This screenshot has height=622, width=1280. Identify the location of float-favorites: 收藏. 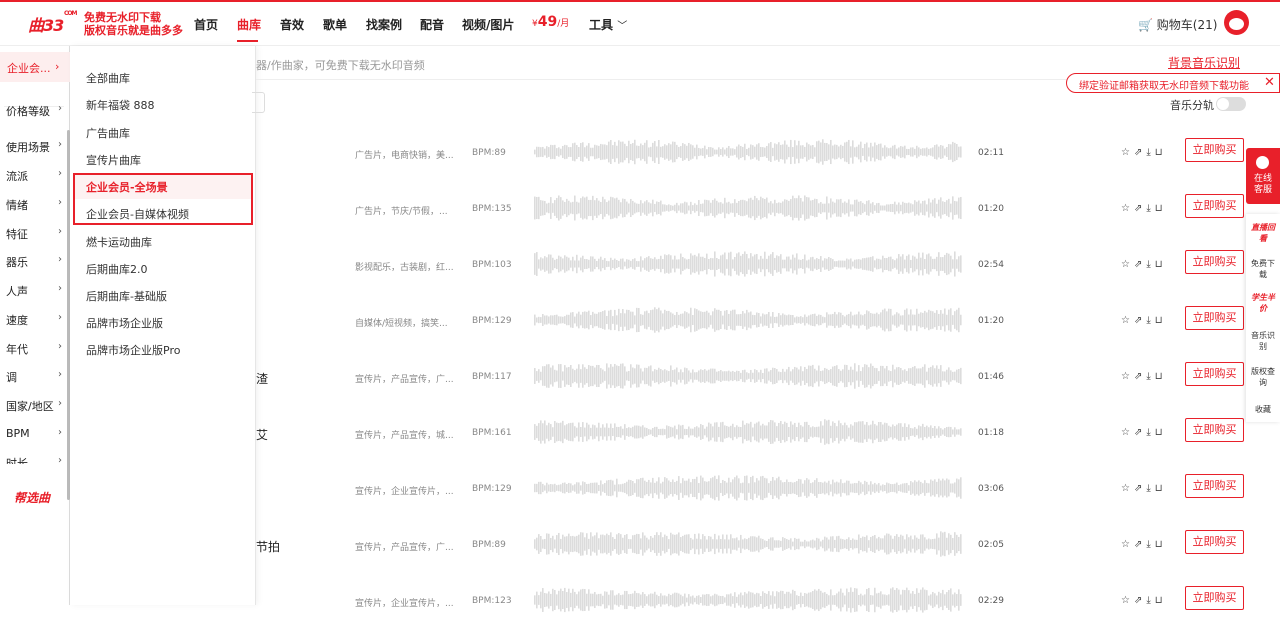
(1263, 409).